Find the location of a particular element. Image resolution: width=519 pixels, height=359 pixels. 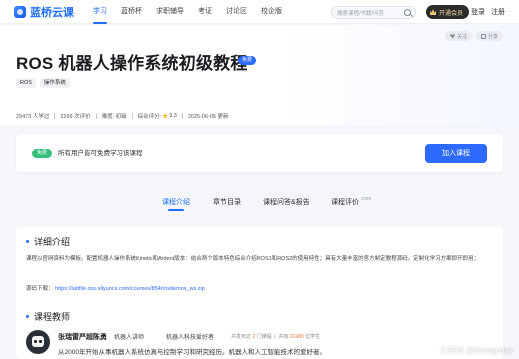

main-nav: 学习 蓝桥杯 求职辅导 考证 讨论区 校企版 is located at coordinates (187, 12).